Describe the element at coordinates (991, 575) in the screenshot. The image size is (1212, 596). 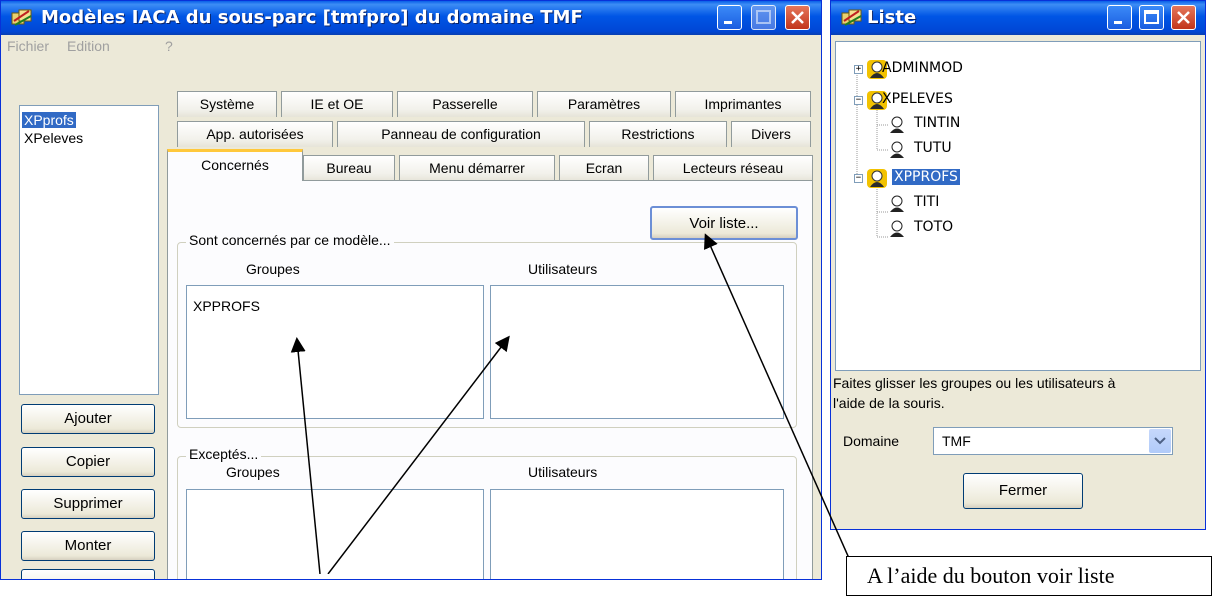
I see `annotation-callout-text: A l’aide du bouton voir liste` at that location.